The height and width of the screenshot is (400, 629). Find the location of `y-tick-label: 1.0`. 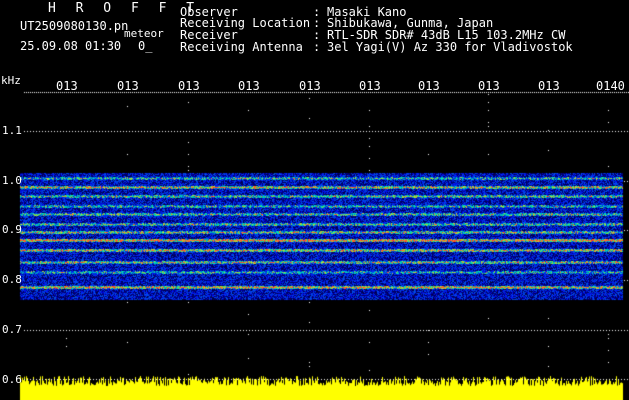

y-tick-label: 1.0 is located at coordinates (12, 180).